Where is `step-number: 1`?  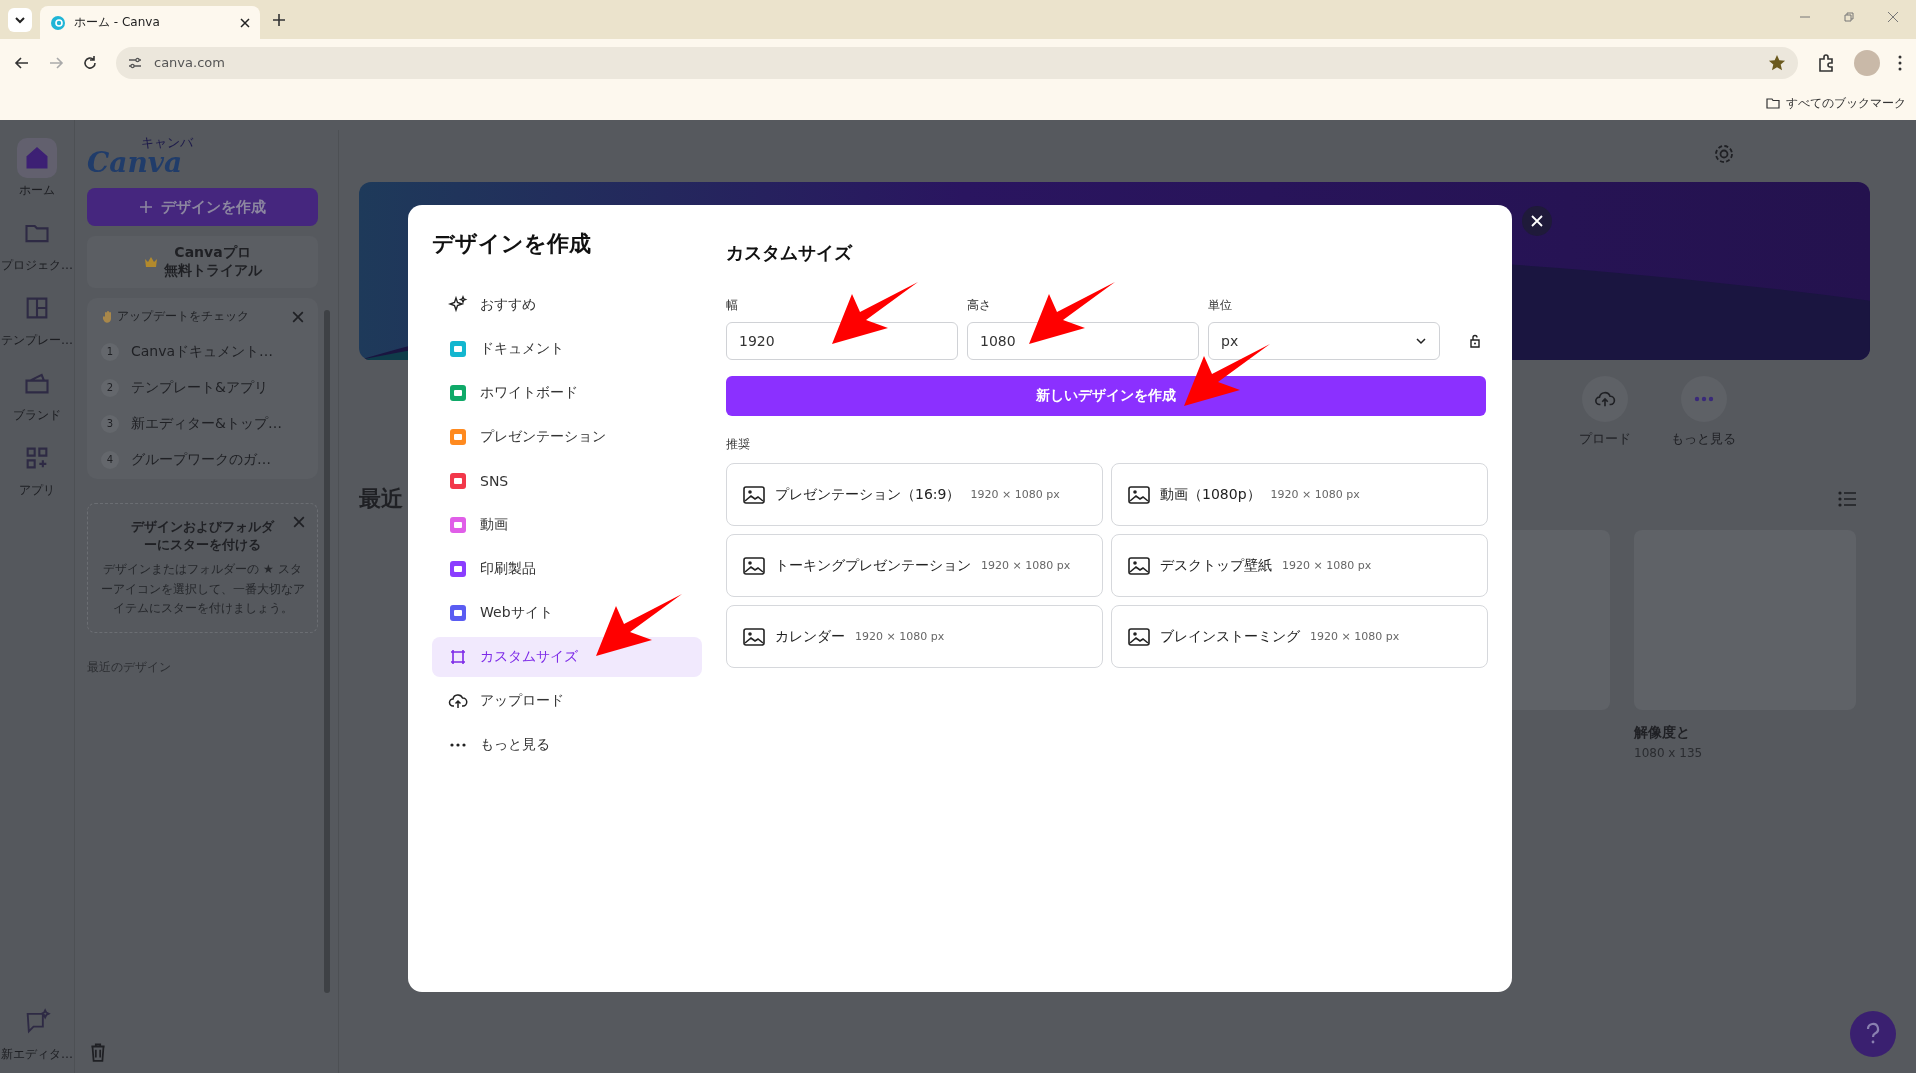 step-number: 1 is located at coordinates (110, 352).